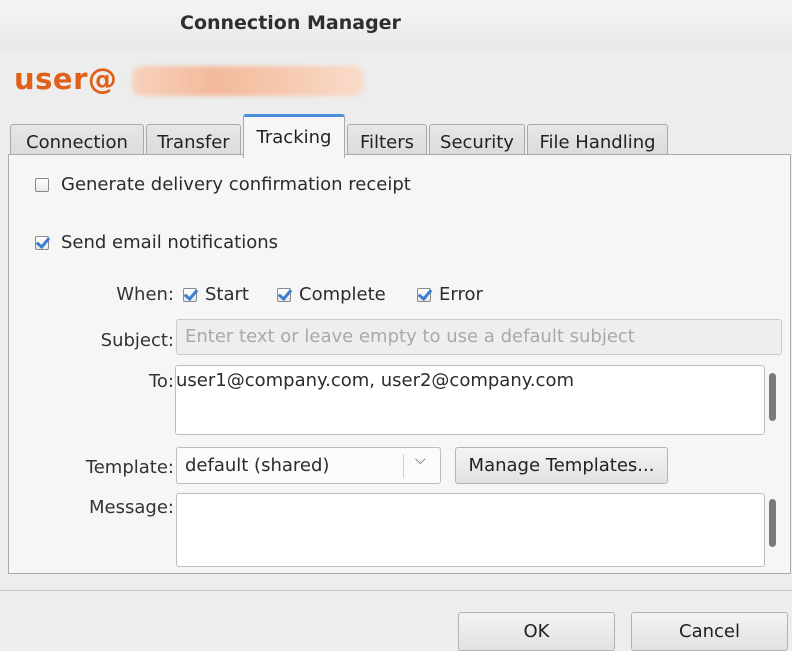 The image size is (792, 651). Describe the element at coordinates (131, 507) in the screenshot. I see `message-label: Message:` at that location.